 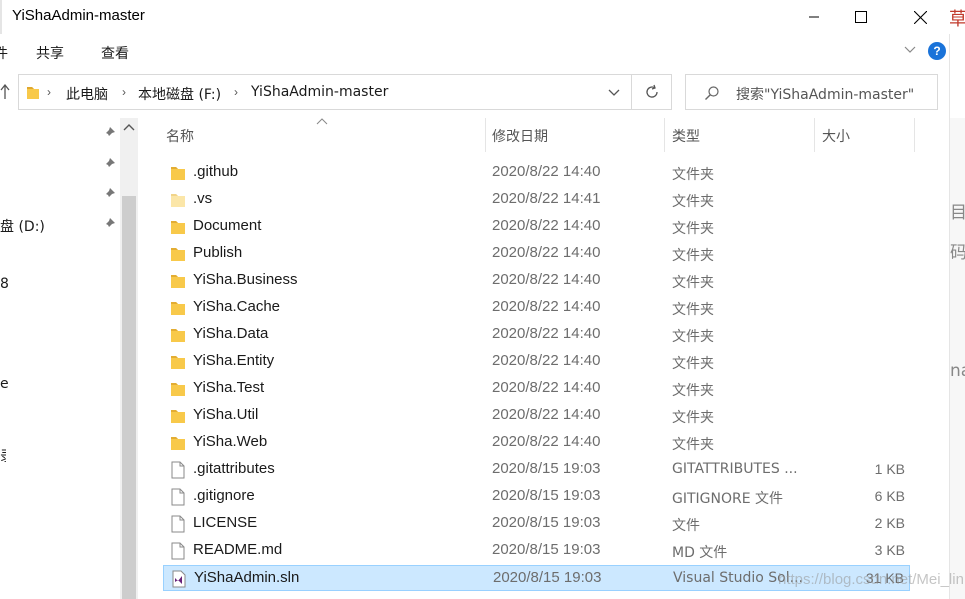 What do you see at coordinates (920, 17) in the screenshot?
I see `close-button` at bounding box center [920, 17].